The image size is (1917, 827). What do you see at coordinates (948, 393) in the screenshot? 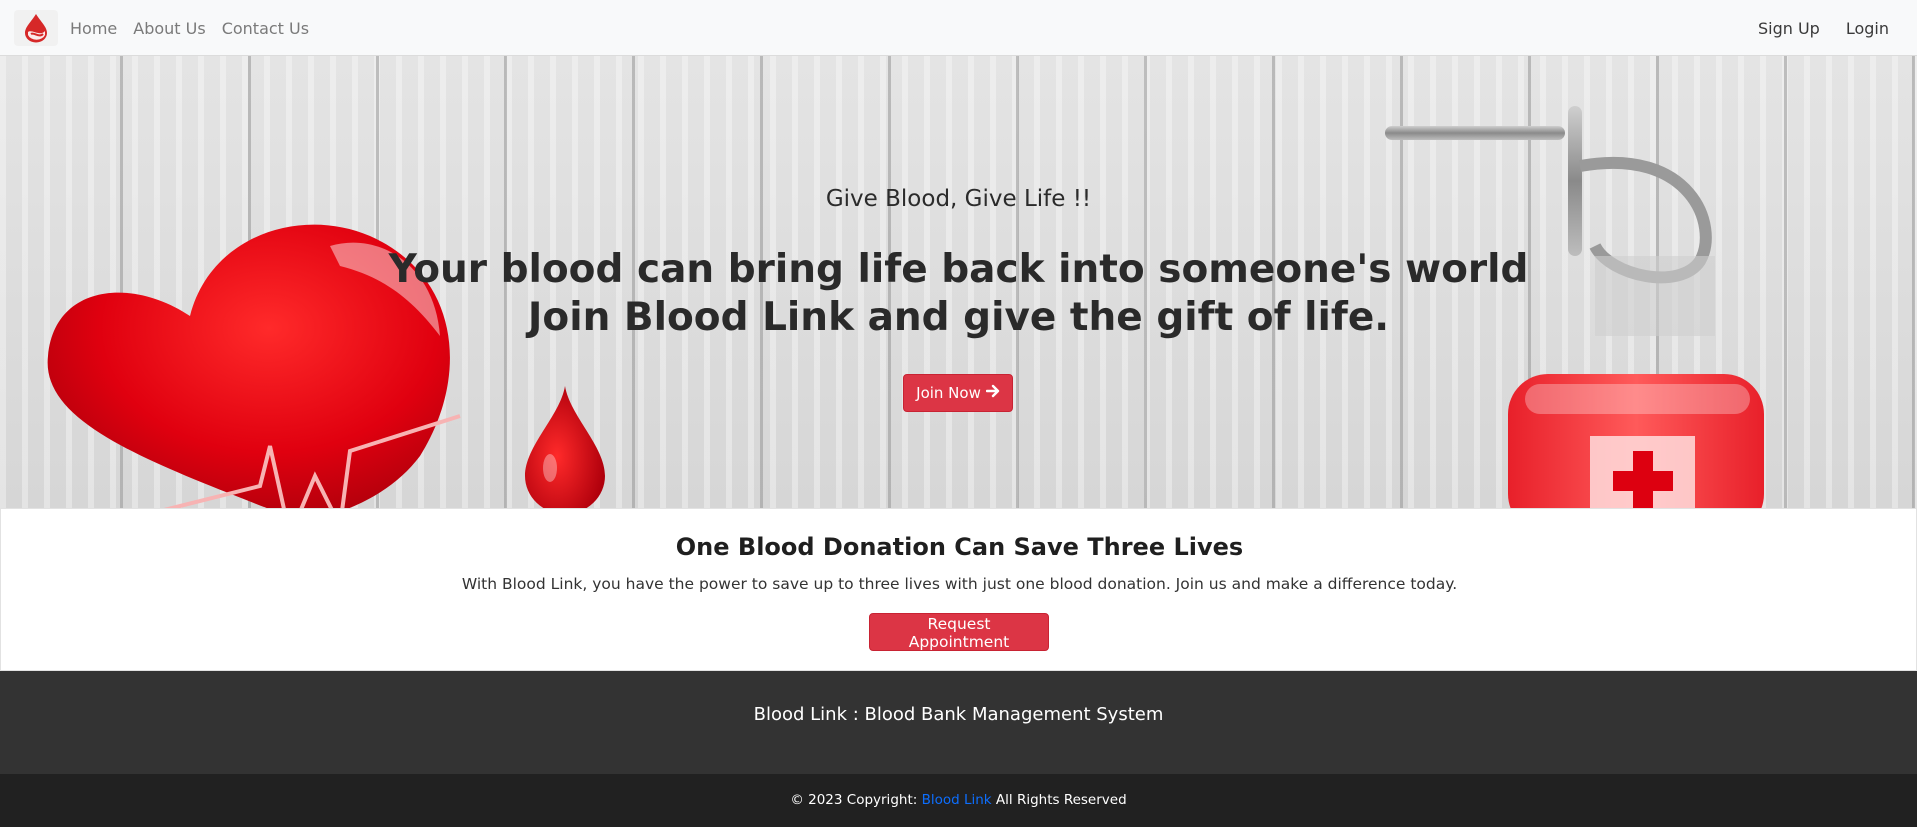
I see `join-now-label: Join Now` at bounding box center [948, 393].